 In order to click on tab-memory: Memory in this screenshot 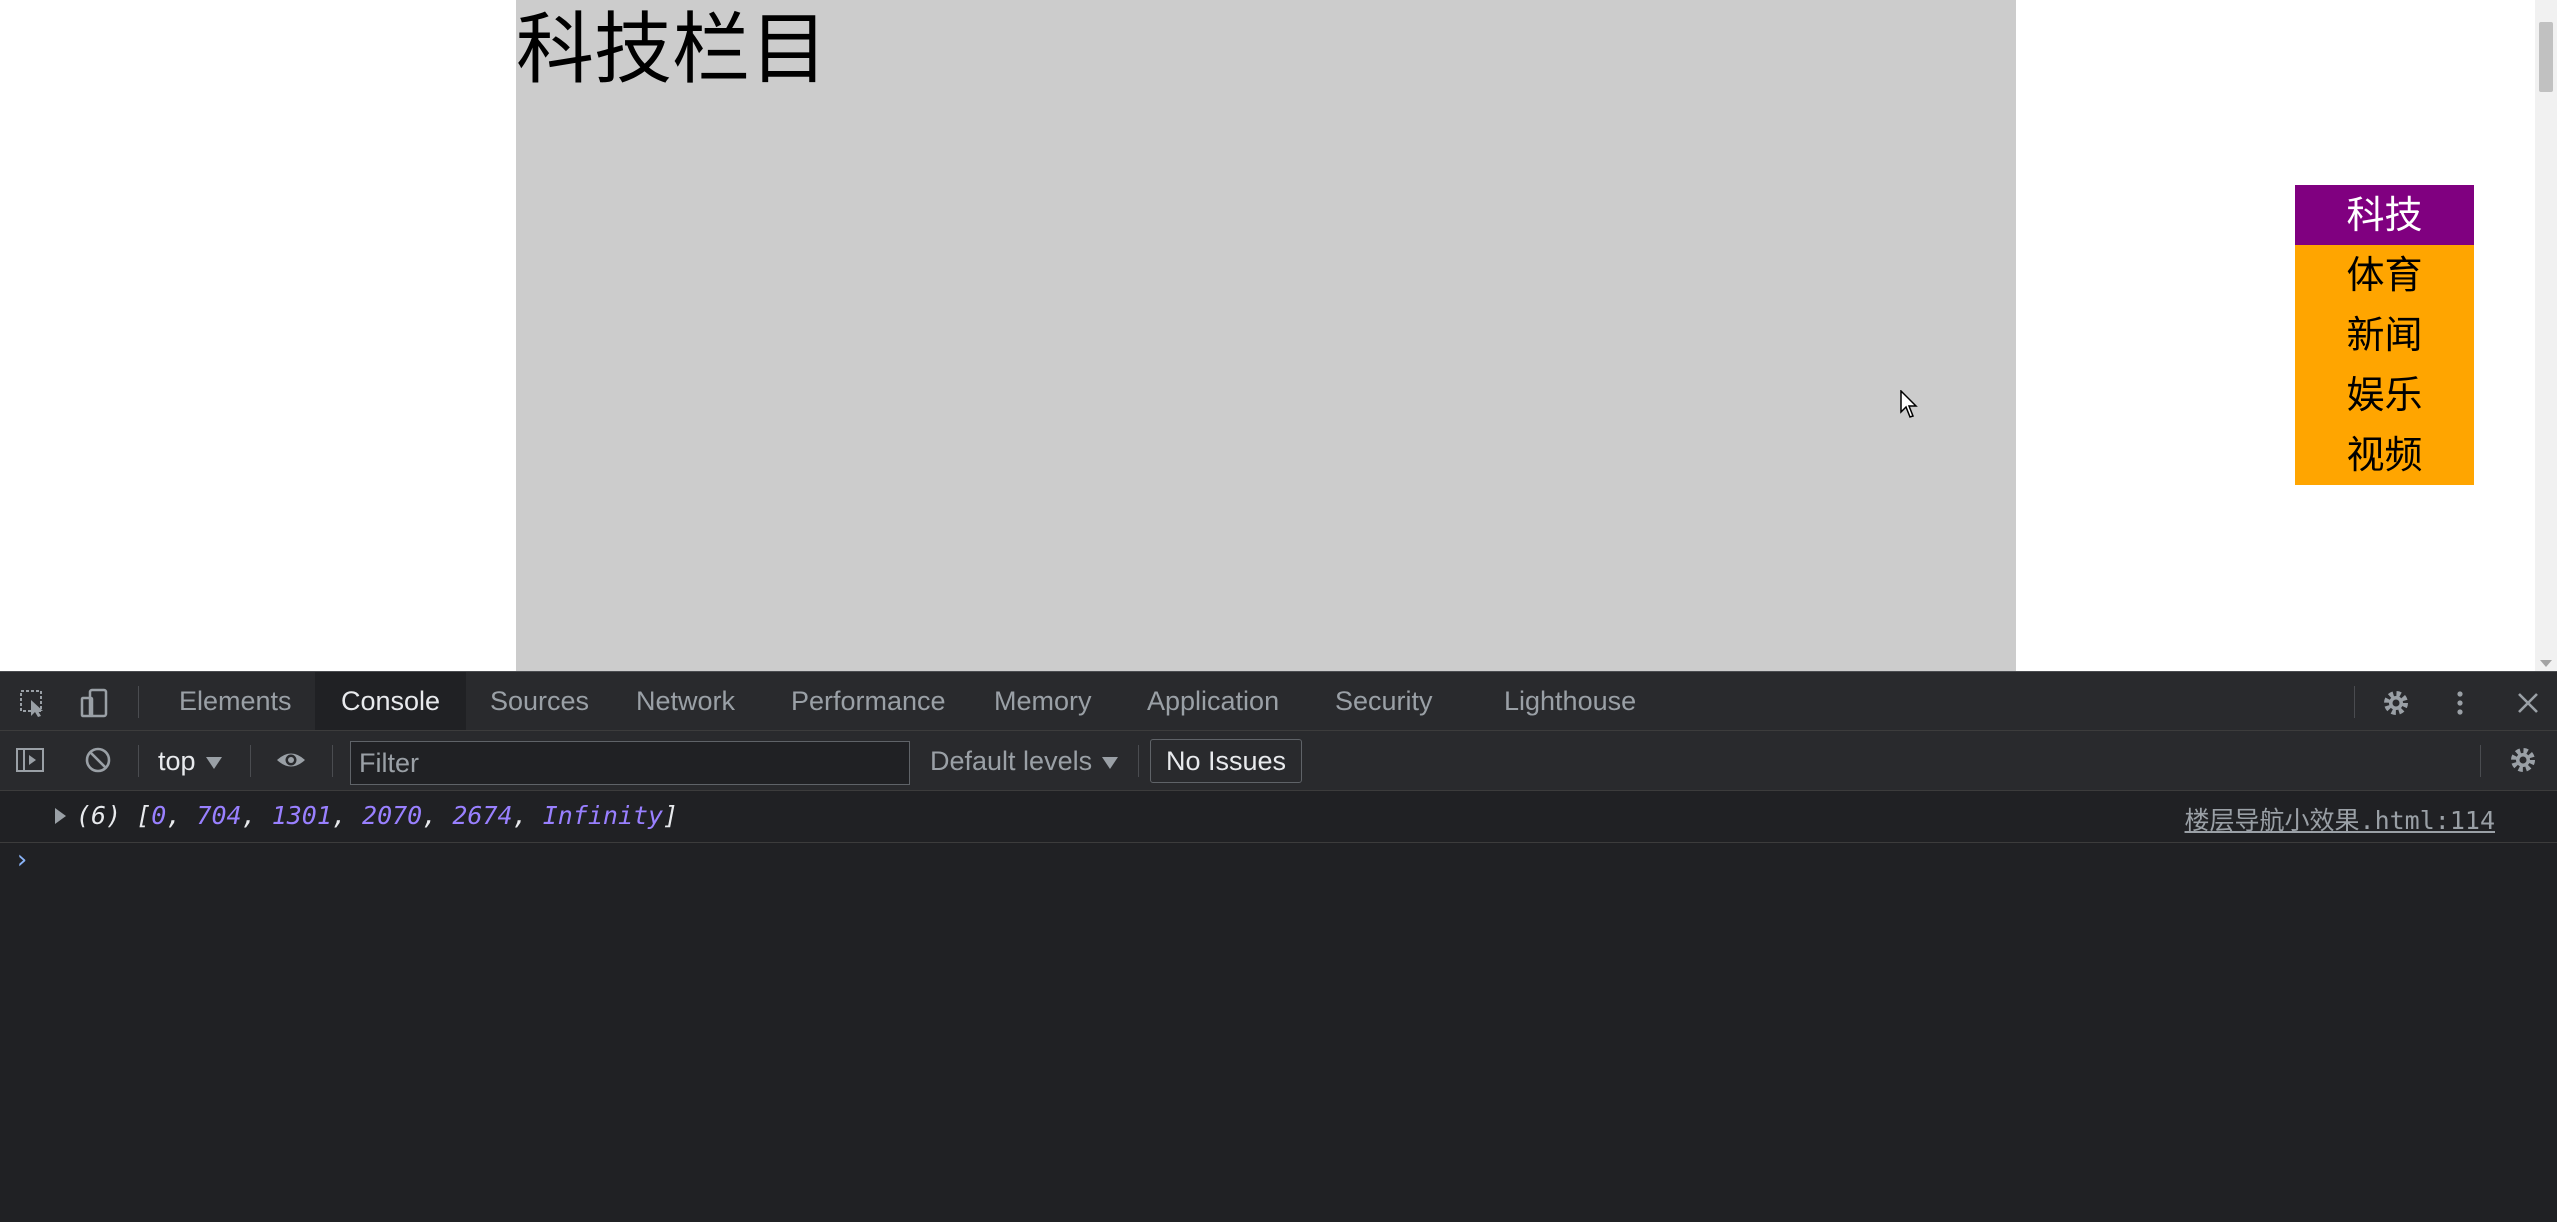, I will do `click(1043, 701)`.